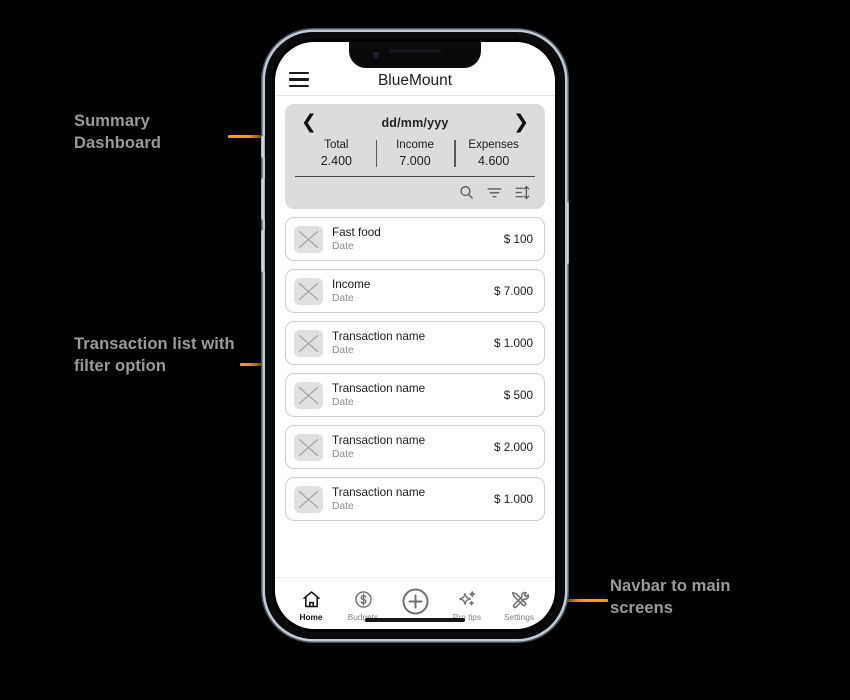  I want to click on hamburger-icon, so click(299, 79).